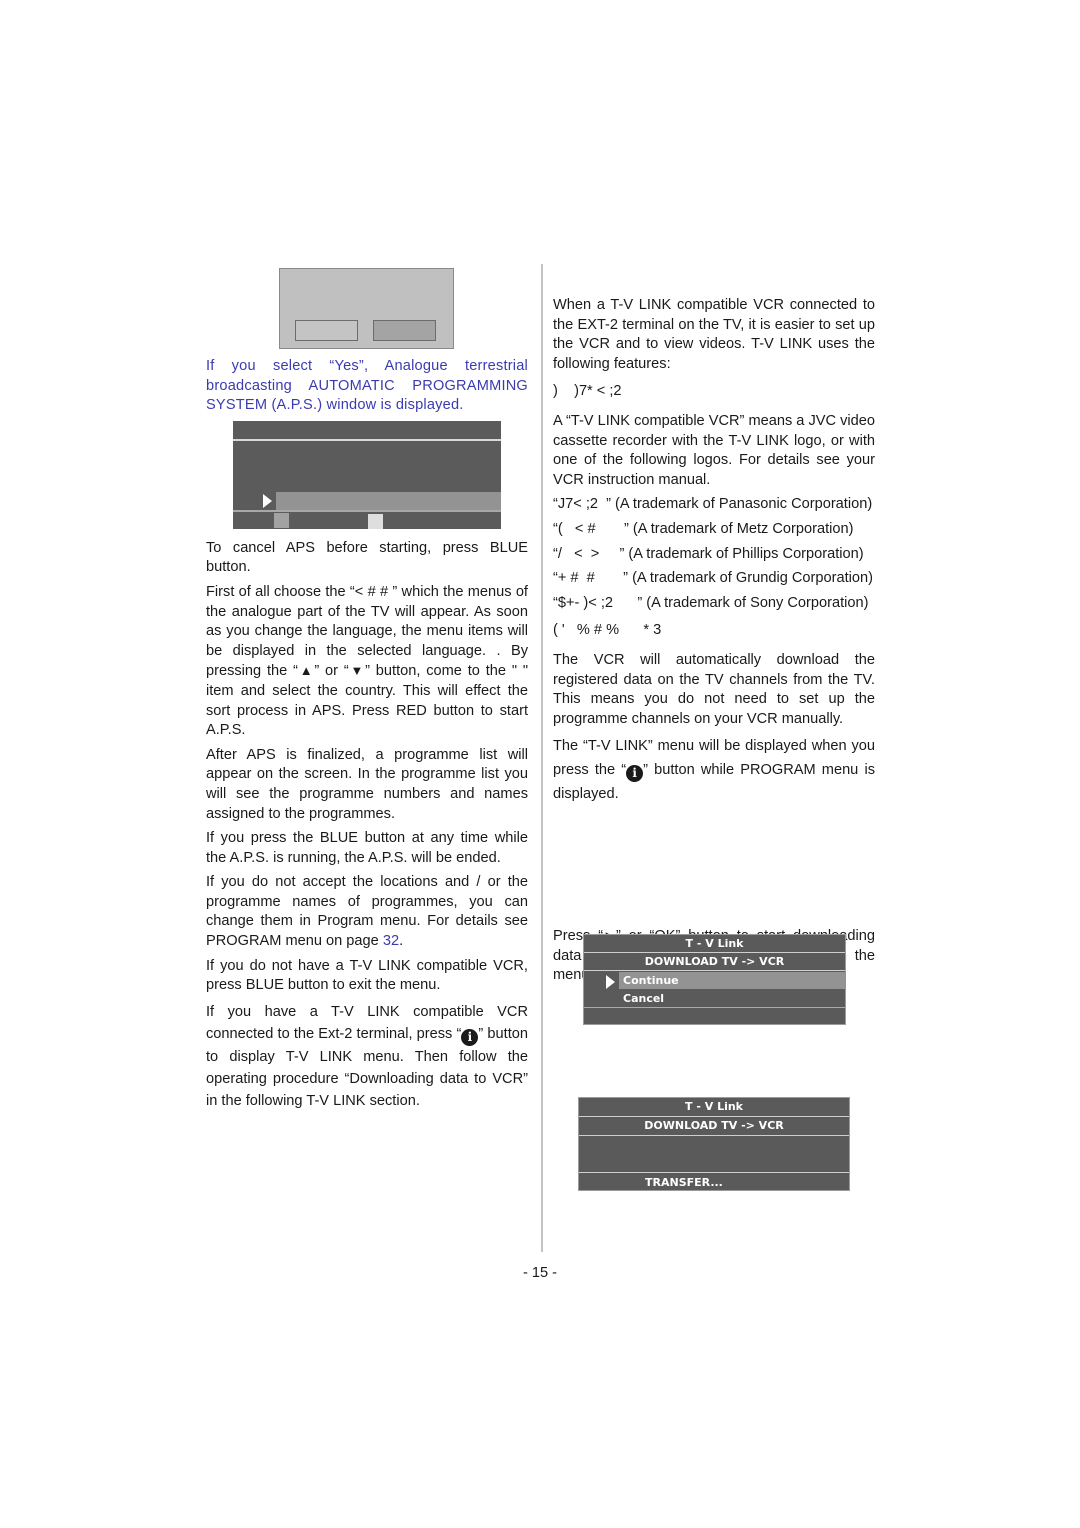  Describe the element at coordinates (610, 982) in the screenshot. I see `selection-arrow-icon` at that location.